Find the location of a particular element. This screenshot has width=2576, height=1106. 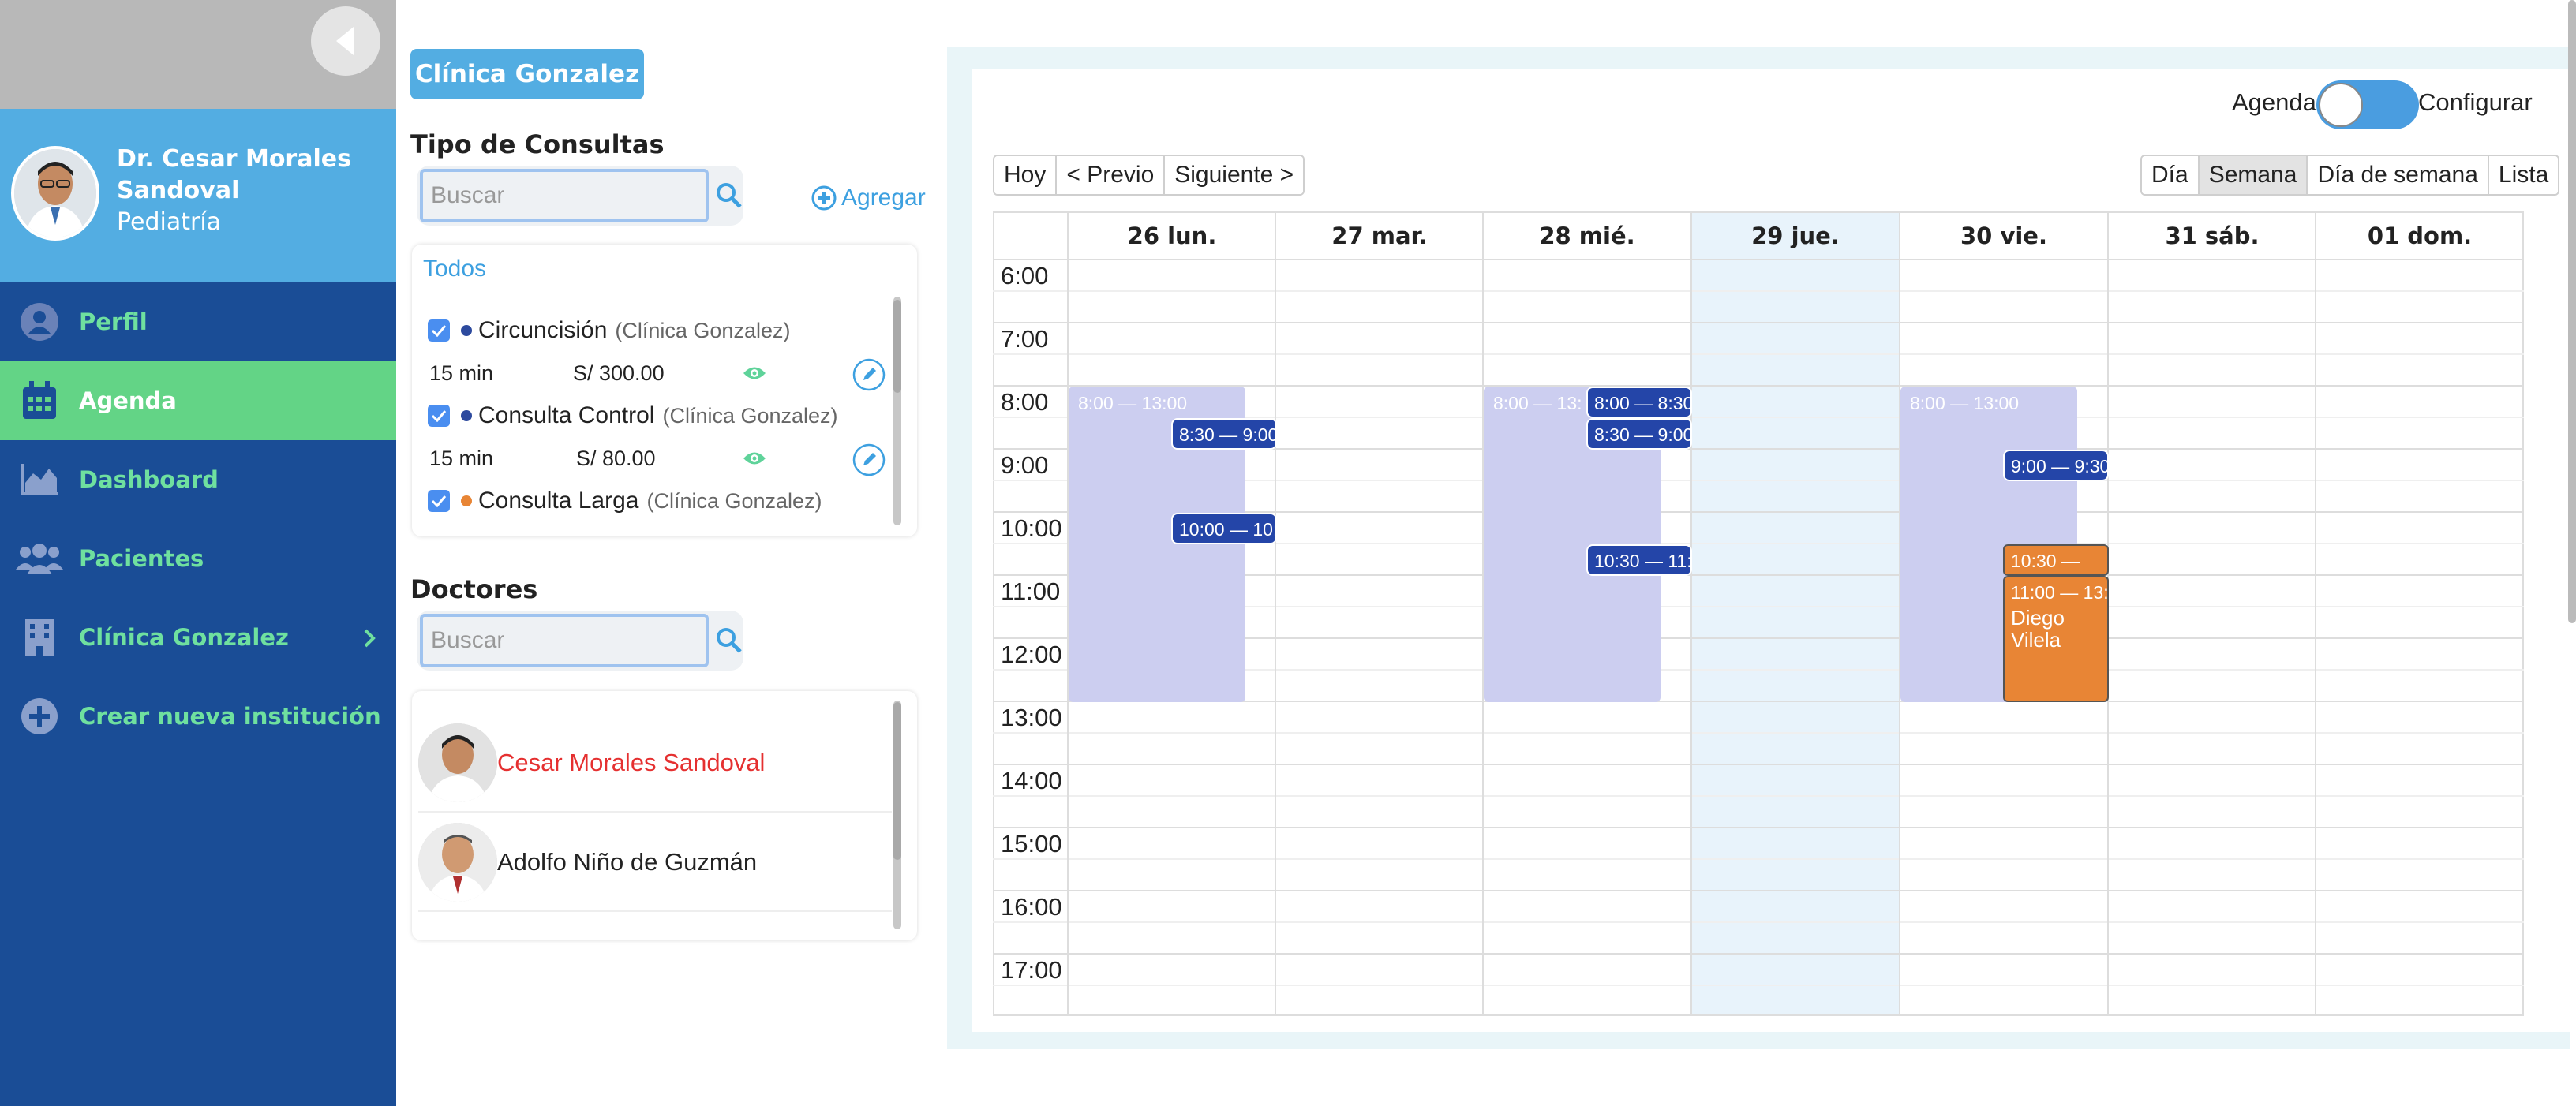

consult-name: Circuncisión is located at coordinates (543, 330).